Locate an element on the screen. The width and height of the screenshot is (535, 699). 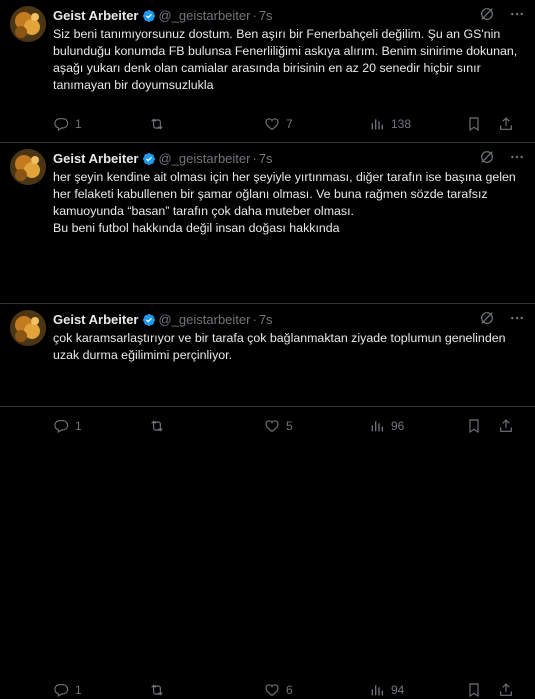
likes-count: 6 is located at coordinates (289, 690).